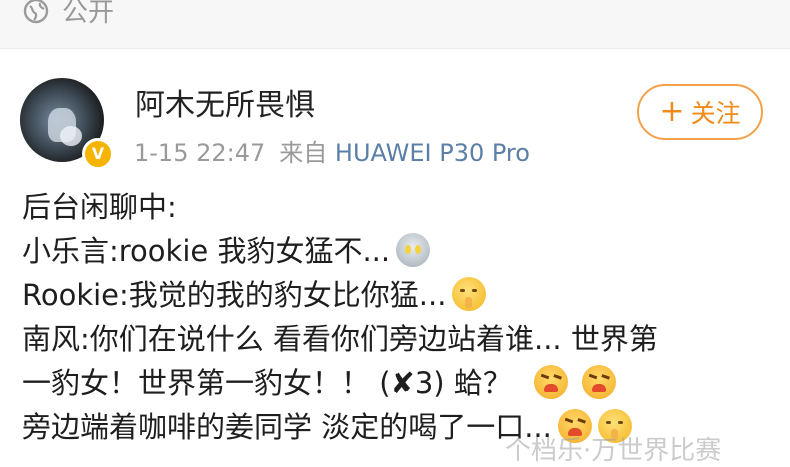 This screenshot has height=467, width=790. I want to click on follow-button: + 关注, so click(700, 112).